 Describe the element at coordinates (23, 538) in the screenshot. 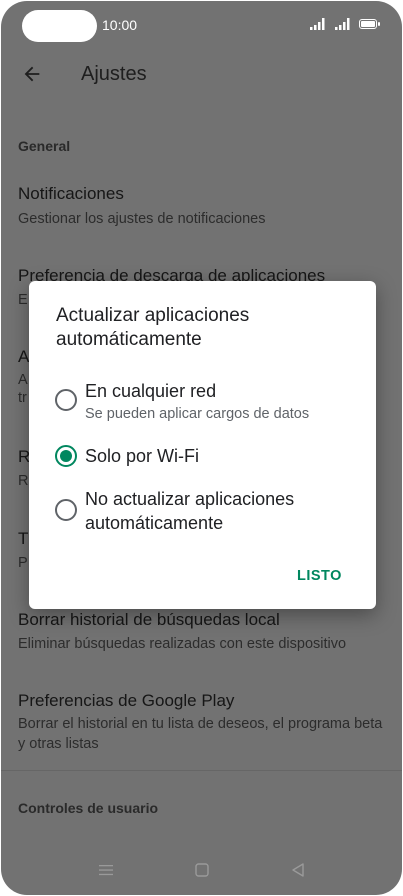

I see `setting-title: T` at that location.